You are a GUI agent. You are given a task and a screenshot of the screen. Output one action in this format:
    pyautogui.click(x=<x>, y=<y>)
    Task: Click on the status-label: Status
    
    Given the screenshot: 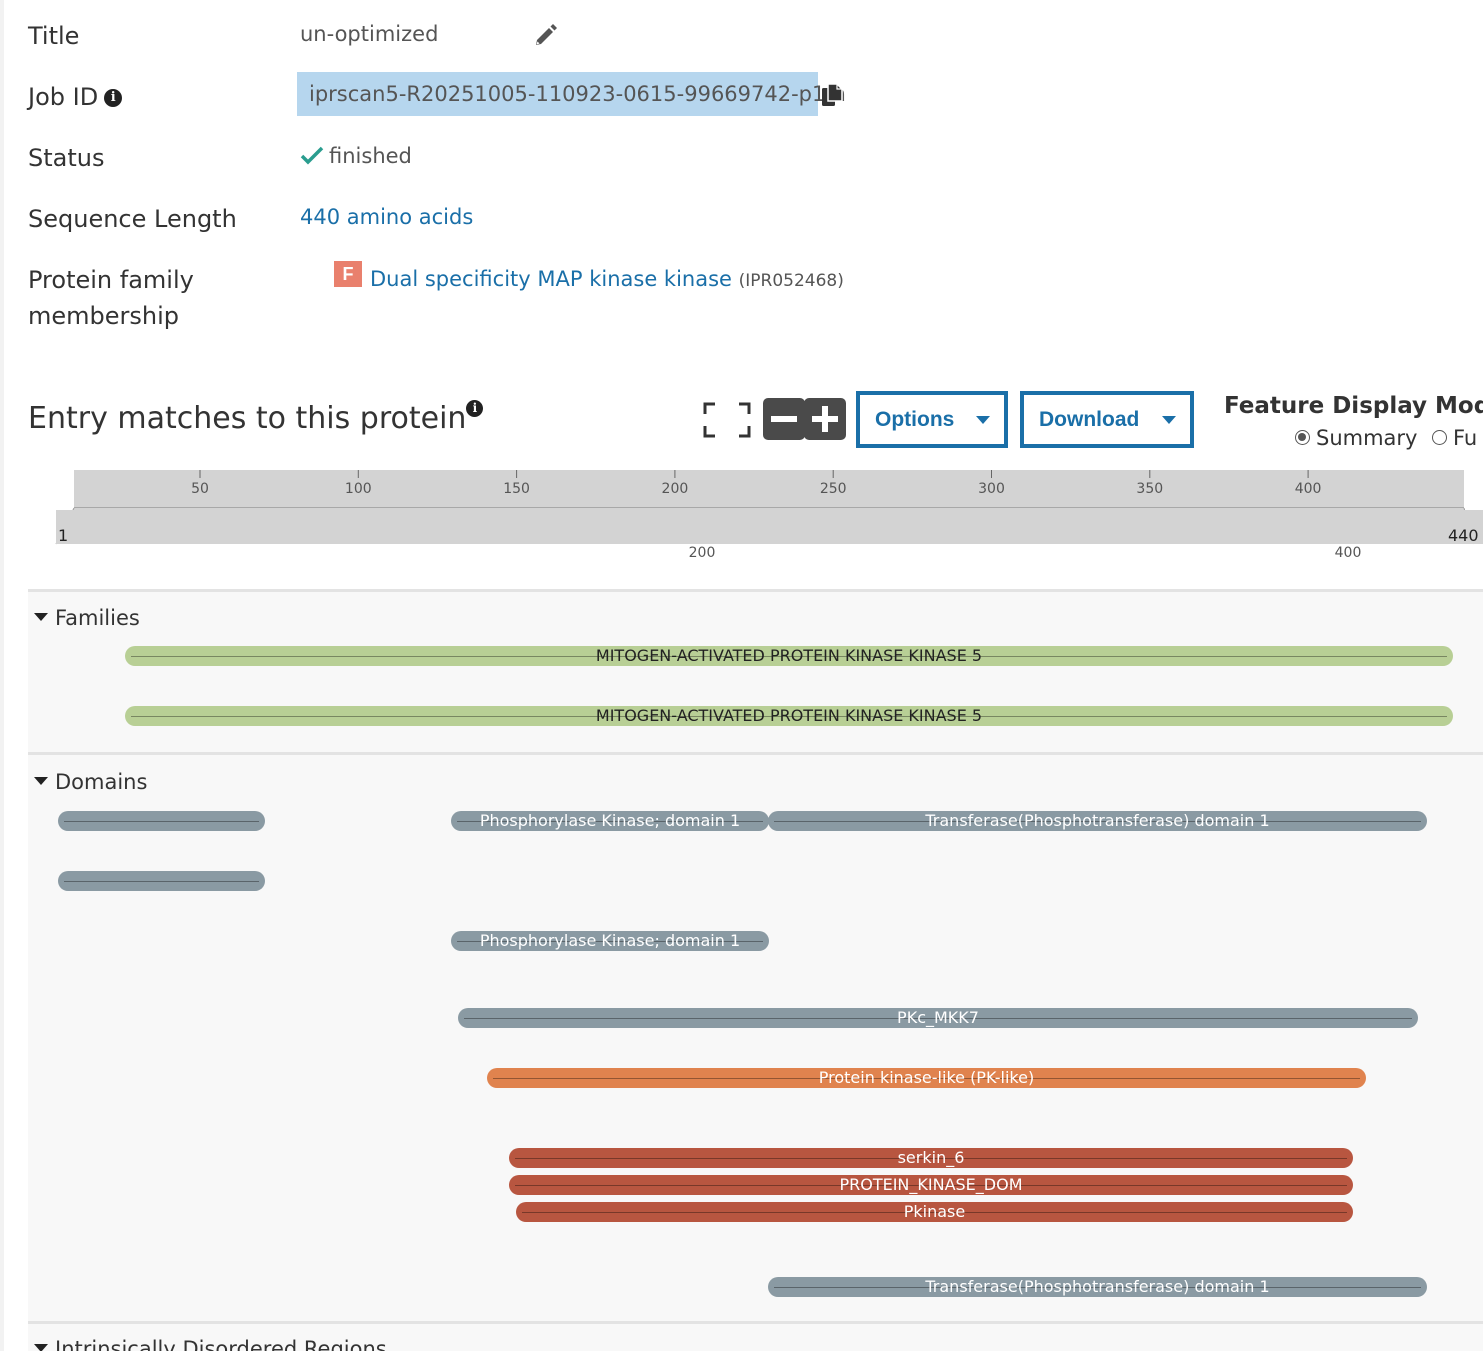 What is the action you would take?
    pyautogui.click(x=66, y=158)
    